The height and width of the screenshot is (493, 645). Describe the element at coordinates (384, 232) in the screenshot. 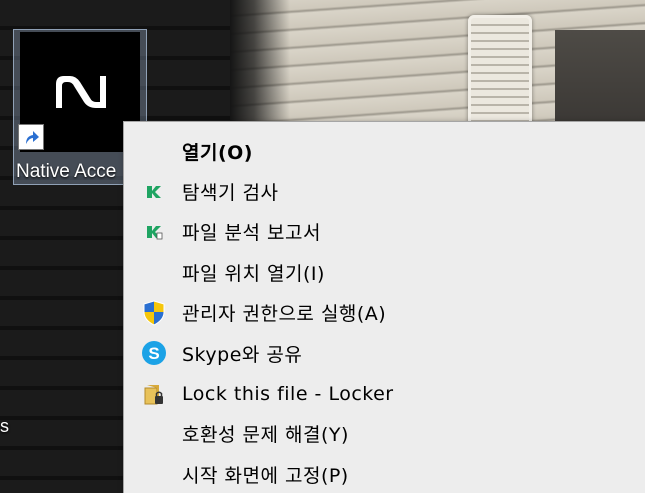

I see `menu-item-file-analysis-report: 파일 분석 보고서` at that location.